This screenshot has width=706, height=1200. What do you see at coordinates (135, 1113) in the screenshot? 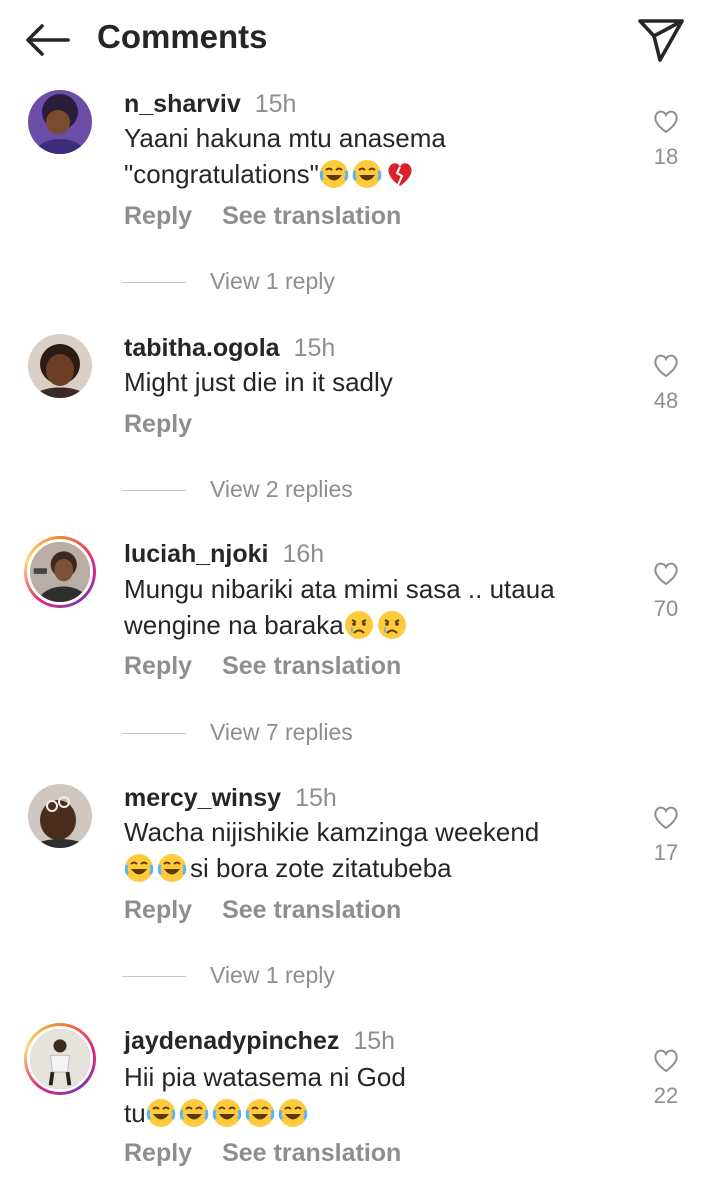
I see `comment-body-tail: tu` at bounding box center [135, 1113].